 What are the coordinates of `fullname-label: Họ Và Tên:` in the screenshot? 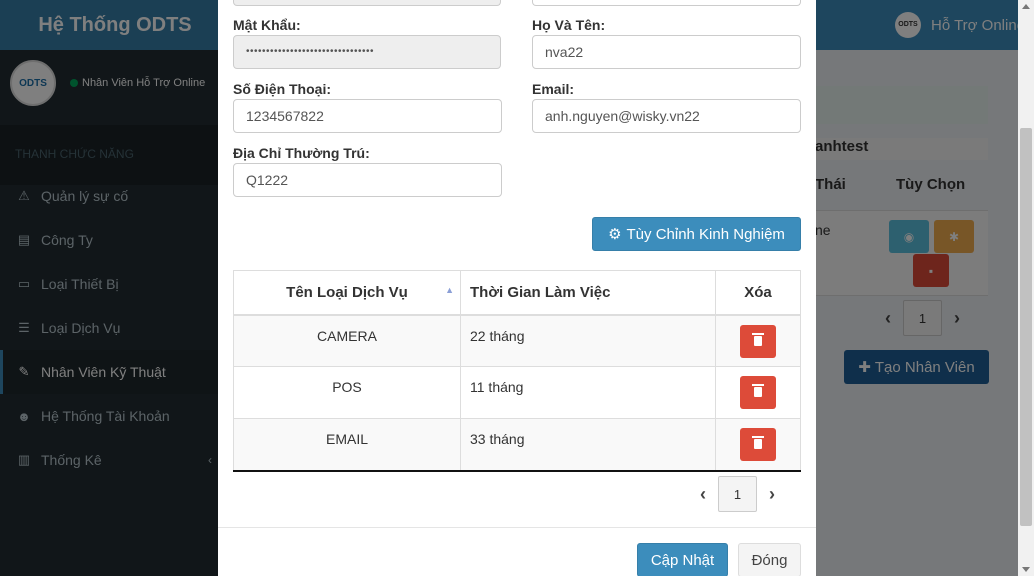 It's located at (569, 25).